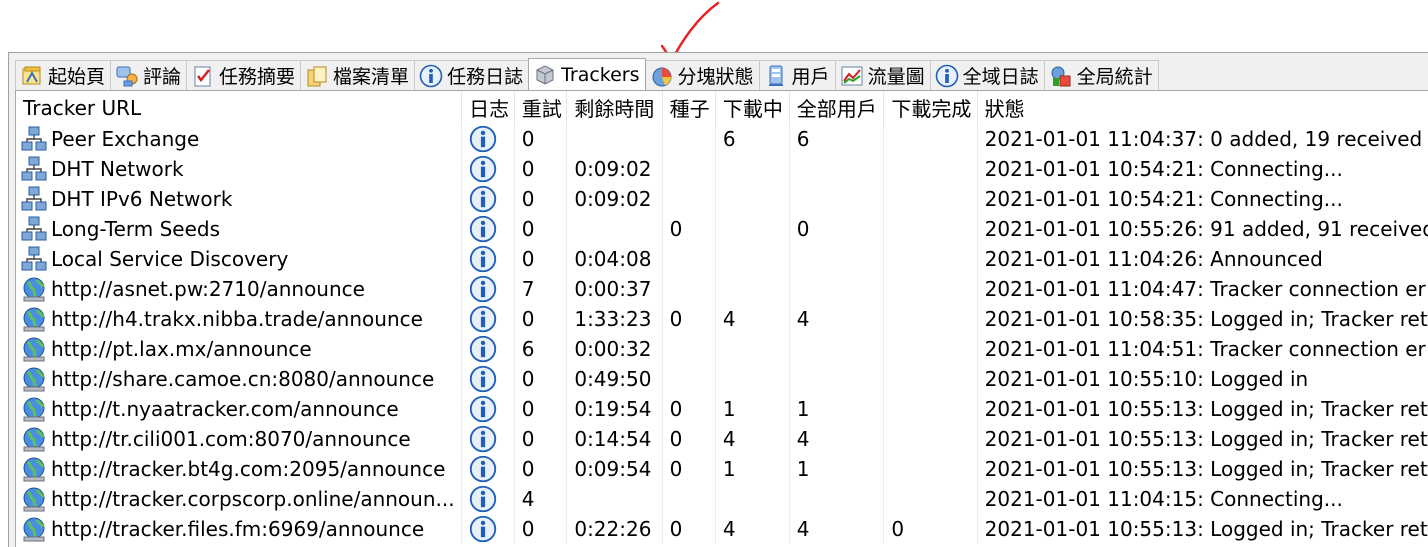  What do you see at coordinates (239, 169) in the screenshot?
I see `tracker-url-cell: DHT Network` at bounding box center [239, 169].